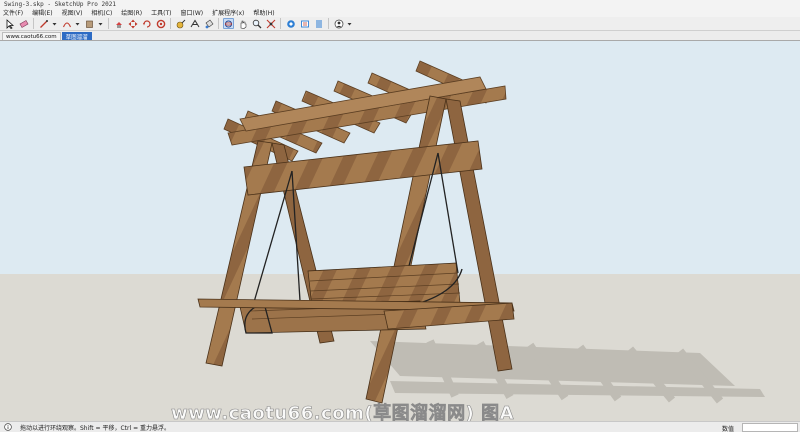  What do you see at coordinates (256, 23) in the screenshot?
I see `zoom-icon` at bounding box center [256, 23].